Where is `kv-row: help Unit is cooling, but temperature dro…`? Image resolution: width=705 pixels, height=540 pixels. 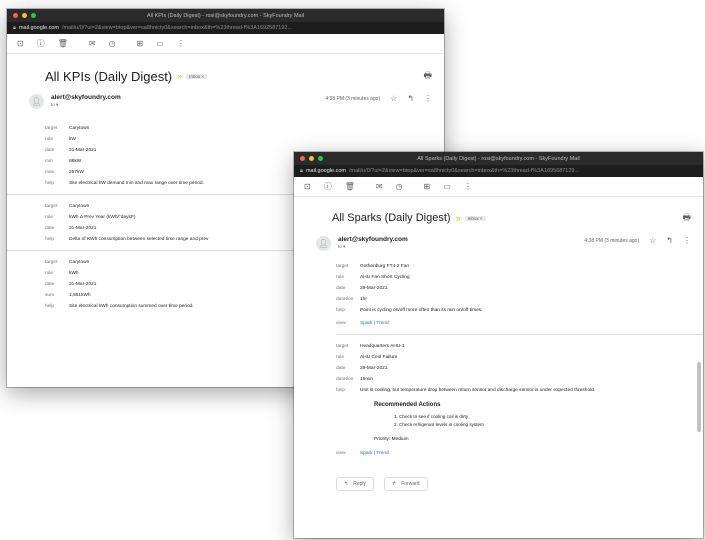
kv-row: help Unit is cooling, but temperature dro… is located at coordinates (466, 390).